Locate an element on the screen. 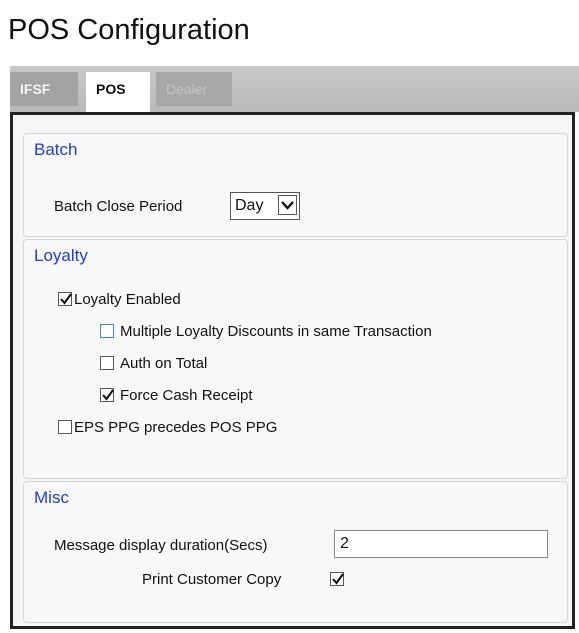 The image size is (579, 633). auth-on-total-label: Auth on Total is located at coordinates (164, 363).